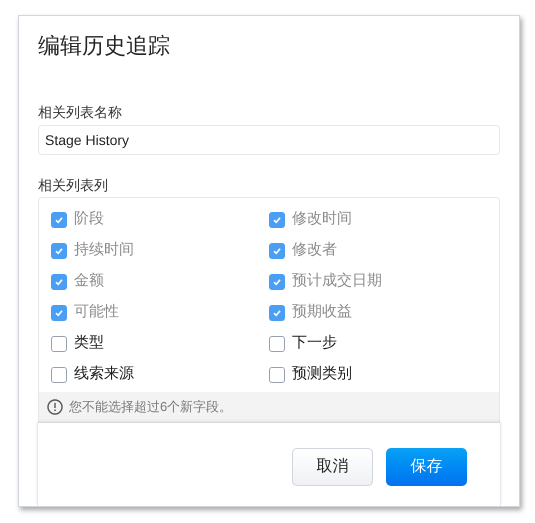  I want to click on save-button: 保存, so click(426, 467).